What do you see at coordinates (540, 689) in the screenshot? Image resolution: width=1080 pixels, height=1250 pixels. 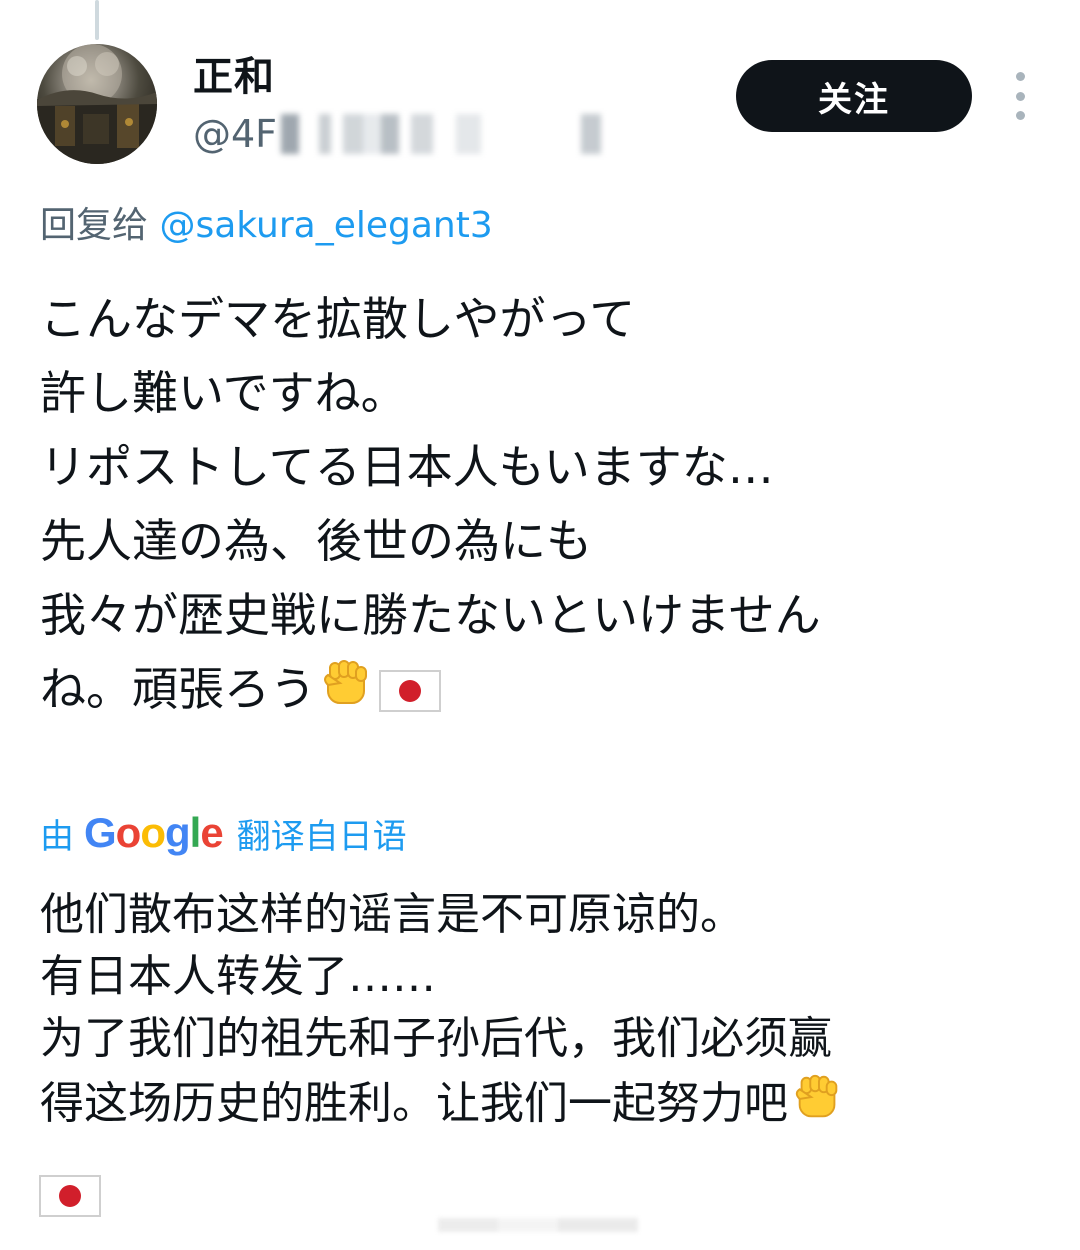 I see `tweet-line-last: ね。頑張ろう` at bounding box center [540, 689].